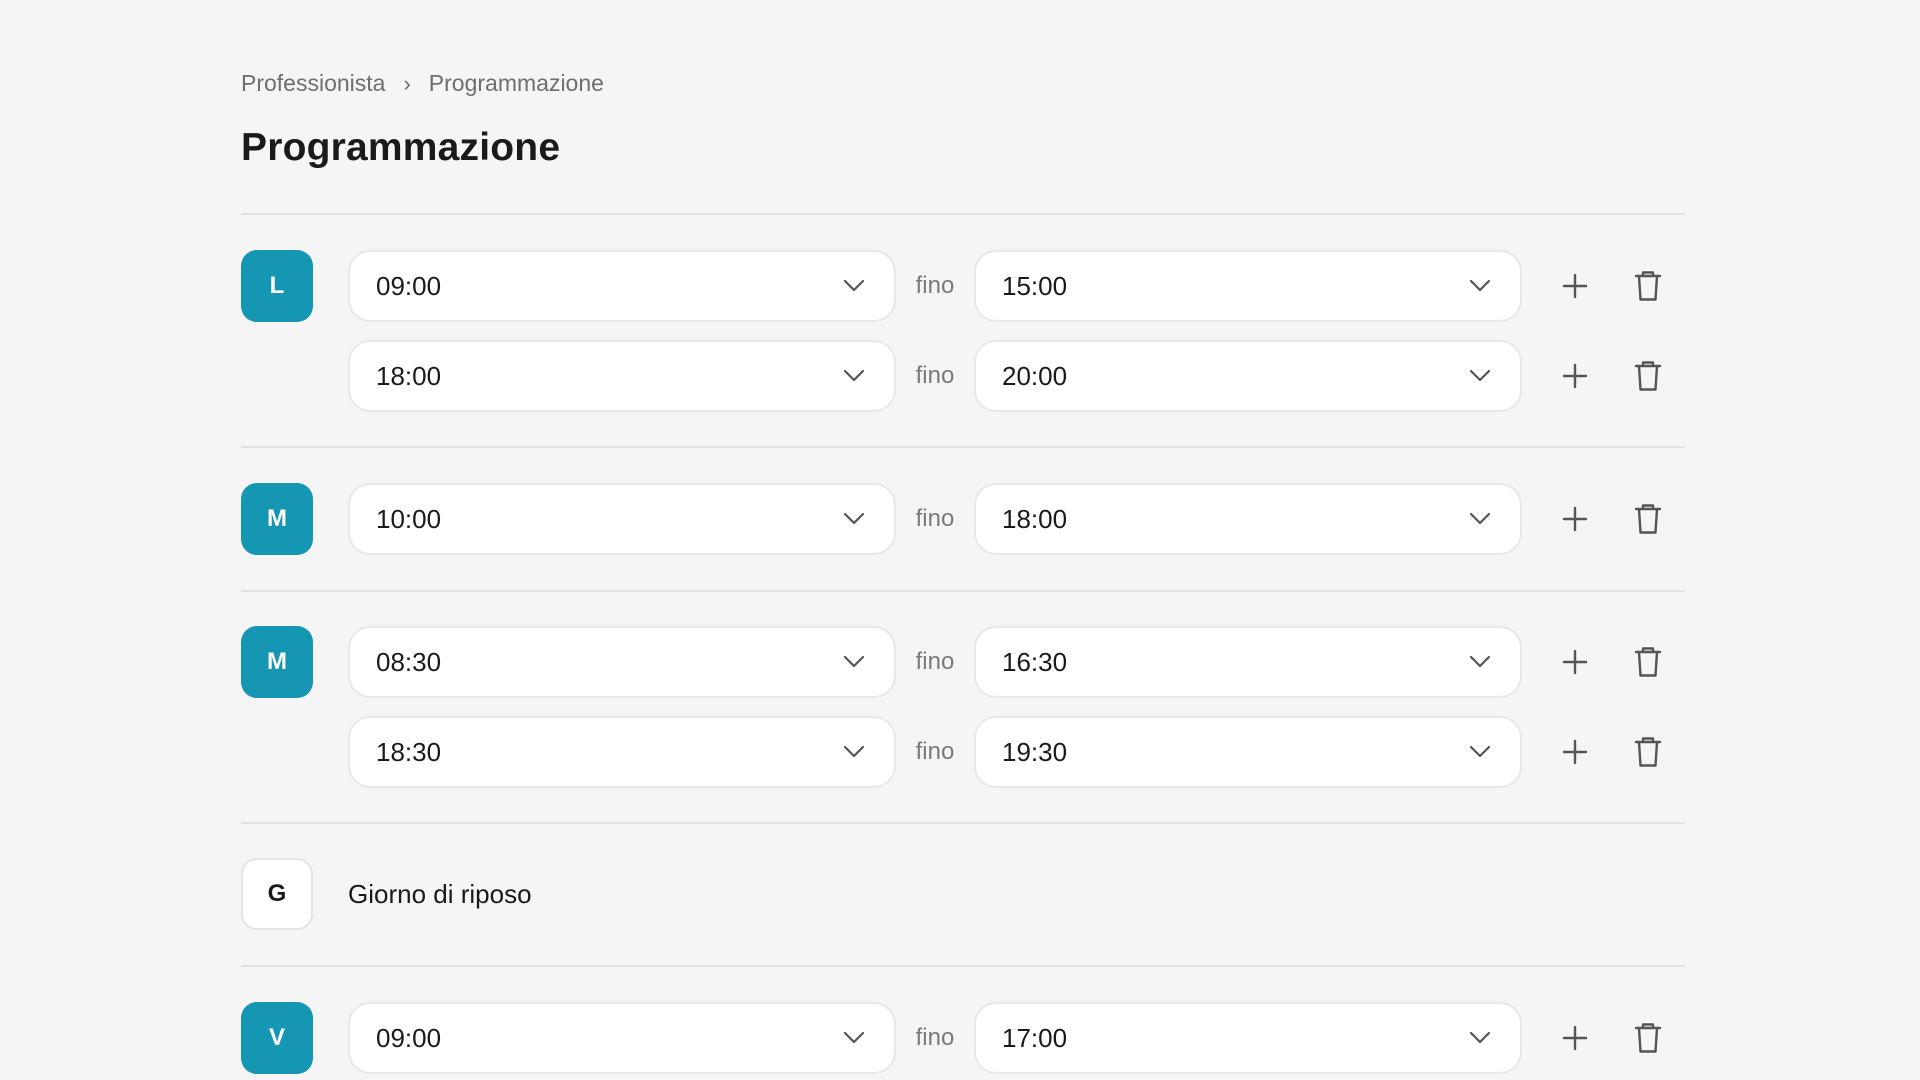 Image resolution: width=1920 pixels, height=1080 pixels. What do you see at coordinates (401, 147) in the screenshot?
I see `page-title: Programmazione` at bounding box center [401, 147].